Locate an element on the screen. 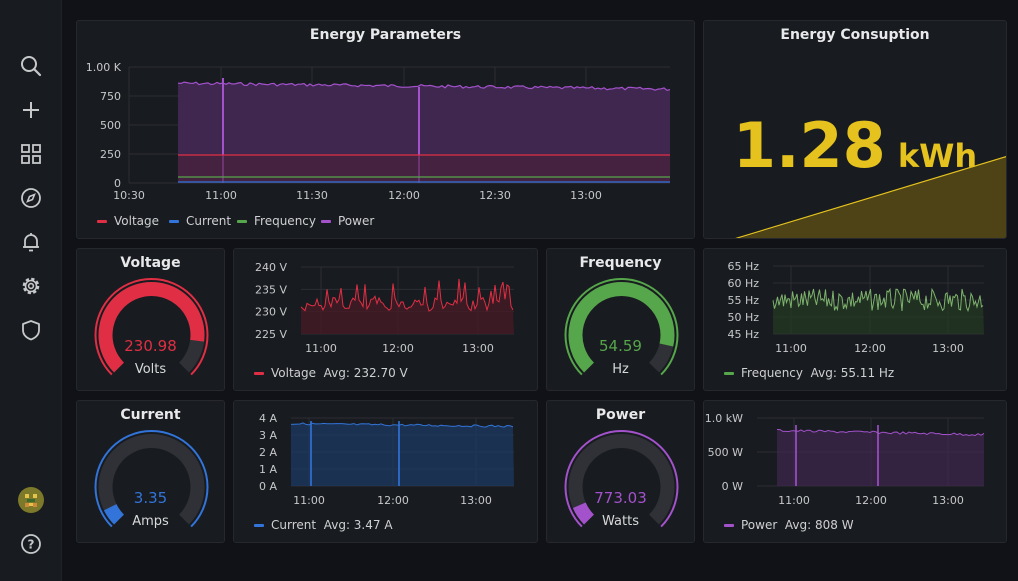 Image resolution: width=1018 pixels, height=581 pixels. current-gauge-panel: Current 3.35 Amps is located at coordinates (150, 471).